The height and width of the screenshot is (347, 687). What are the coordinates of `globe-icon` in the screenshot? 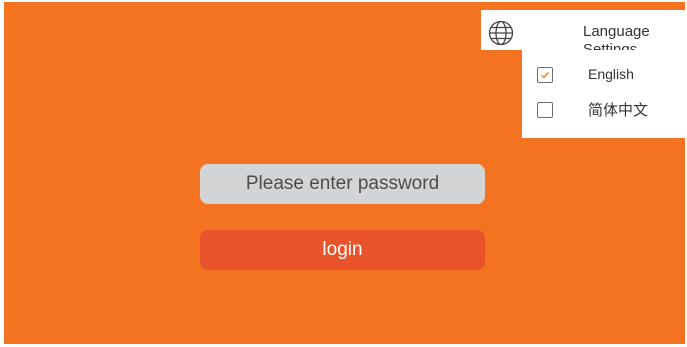 It's located at (501, 33).